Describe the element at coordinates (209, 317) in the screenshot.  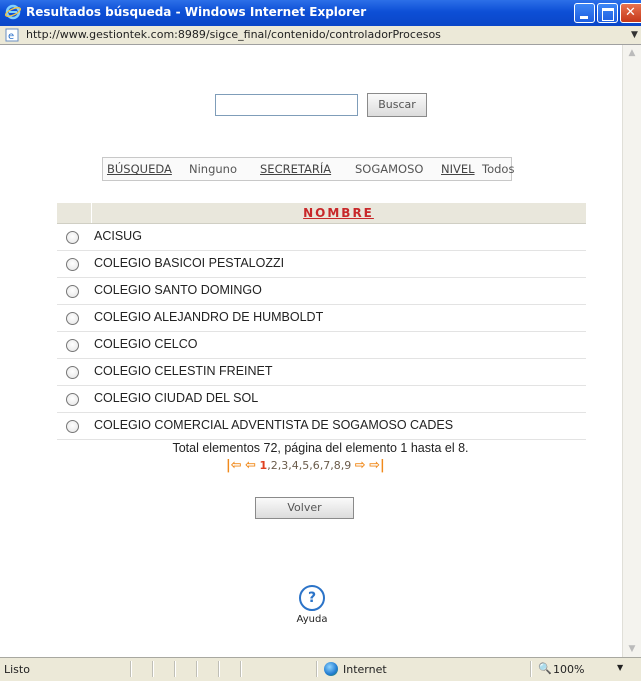
I see `row-name: COLEGIO ALEJANDRO DE HUMBOLDT` at that location.